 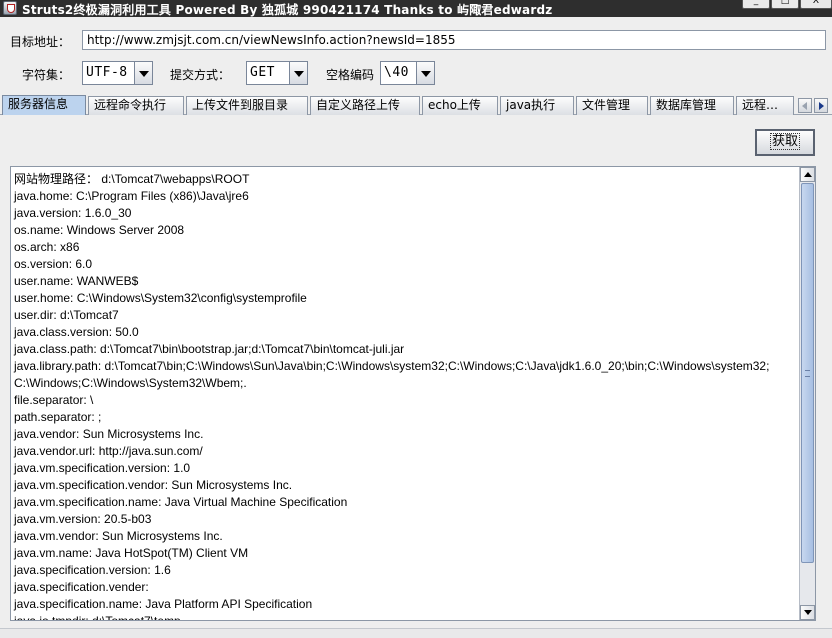 What do you see at coordinates (537, 105) in the screenshot?
I see `tab-java-exec: java执行` at bounding box center [537, 105].